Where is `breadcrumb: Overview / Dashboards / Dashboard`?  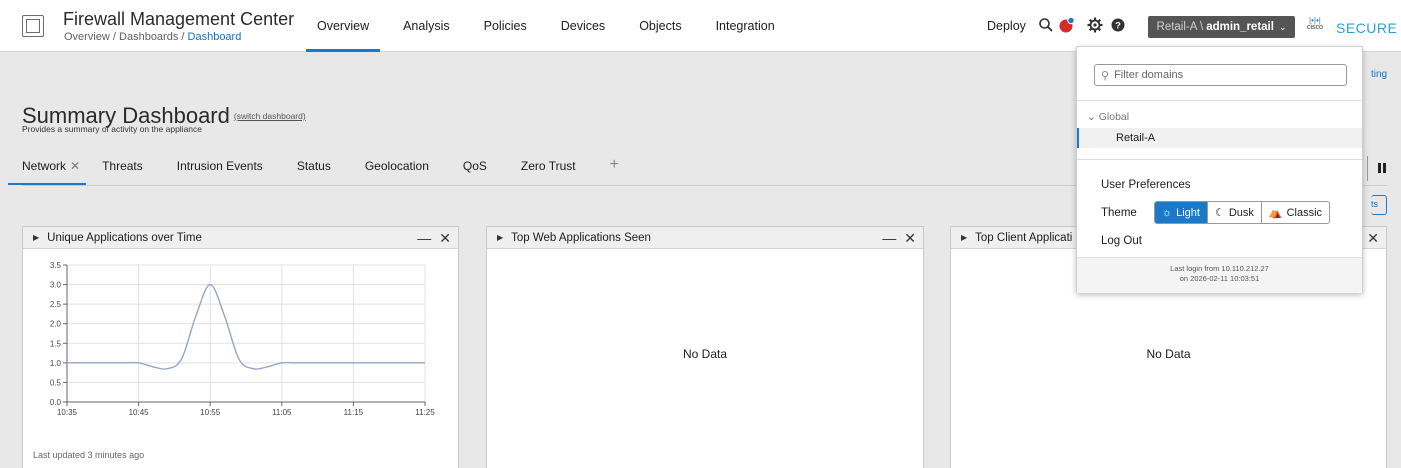
breadcrumb: Overview / Dashboards / Dashboard is located at coordinates (153, 37).